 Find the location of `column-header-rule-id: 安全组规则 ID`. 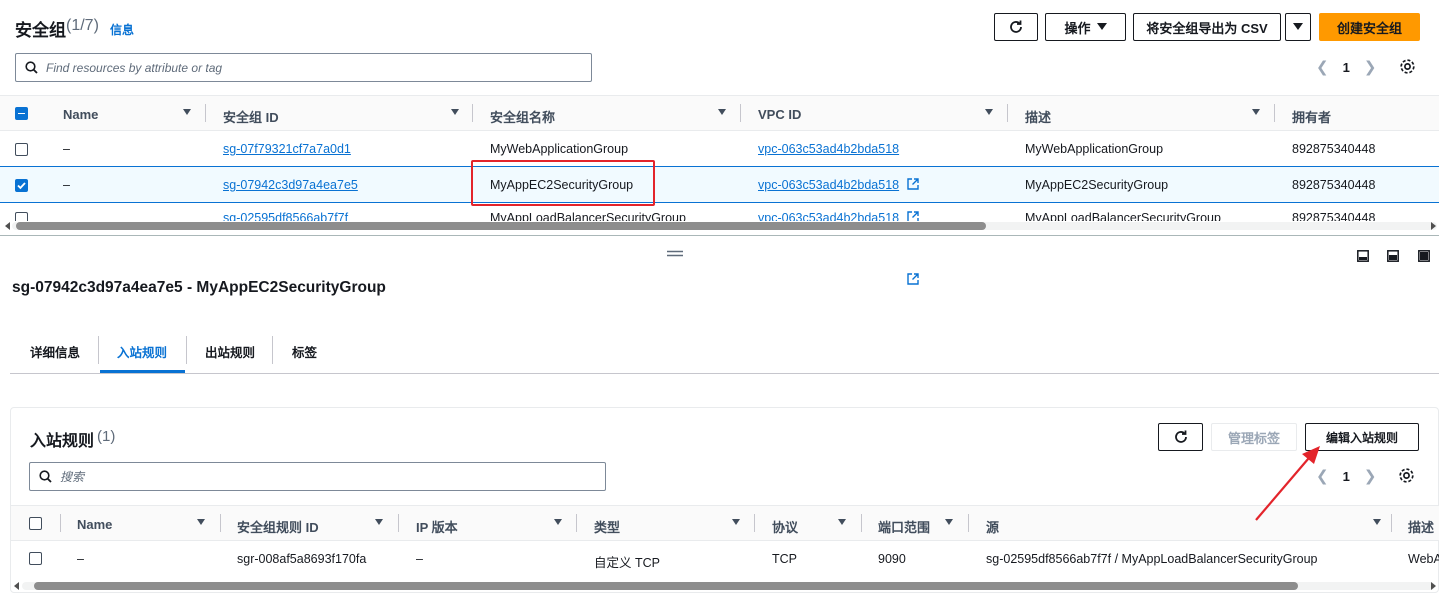

column-header-rule-id: 安全组规则 ID is located at coordinates (278, 526).